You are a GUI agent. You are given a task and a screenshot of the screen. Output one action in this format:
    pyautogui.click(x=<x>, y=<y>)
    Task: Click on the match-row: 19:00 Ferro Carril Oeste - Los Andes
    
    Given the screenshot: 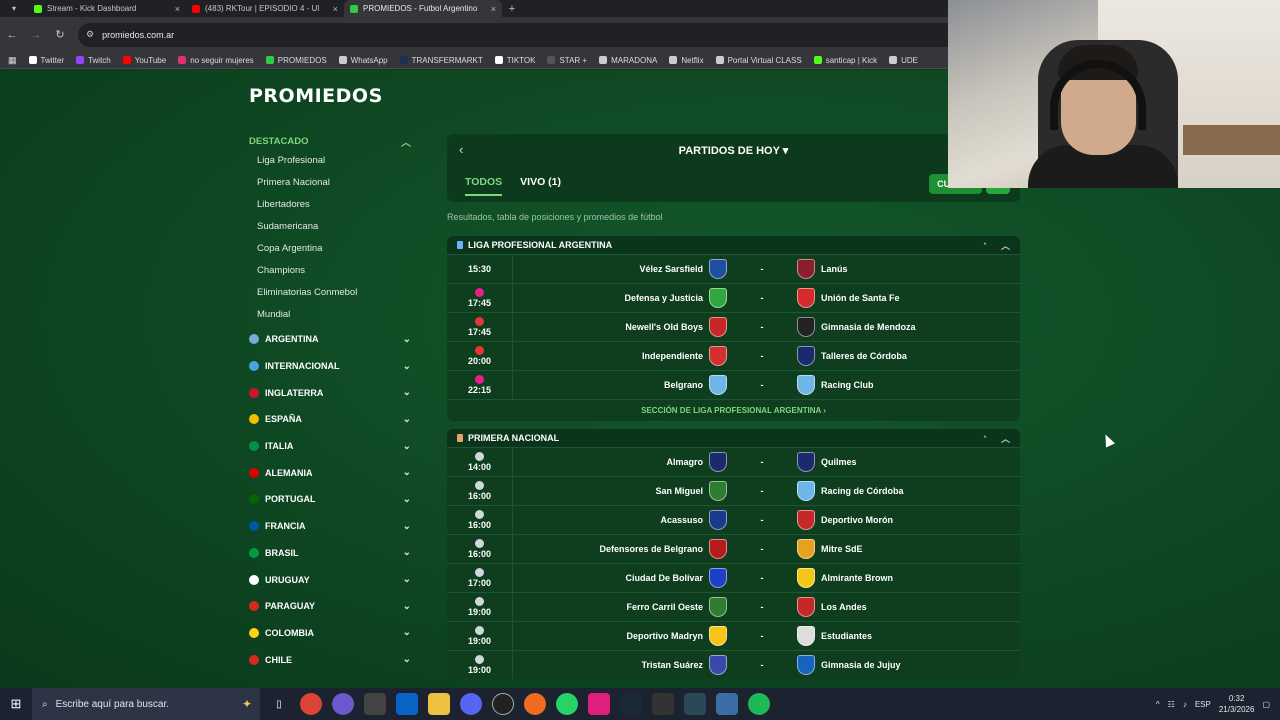 What is the action you would take?
    pyautogui.click(x=733, y=606)
    